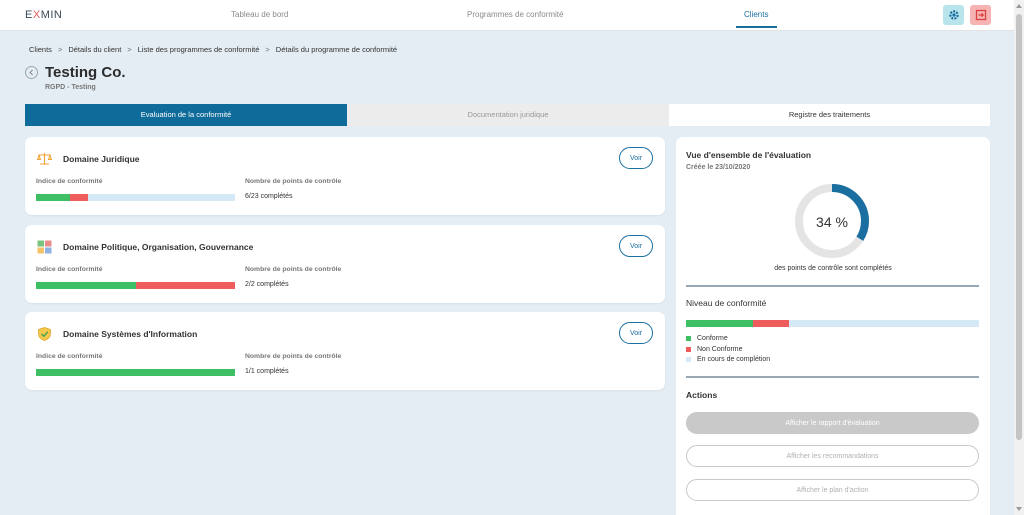 The width and height of the screenshot is (1024, 515). I want to click on domain-title: Domaine Systèmes d'Information, so click(130, 334).